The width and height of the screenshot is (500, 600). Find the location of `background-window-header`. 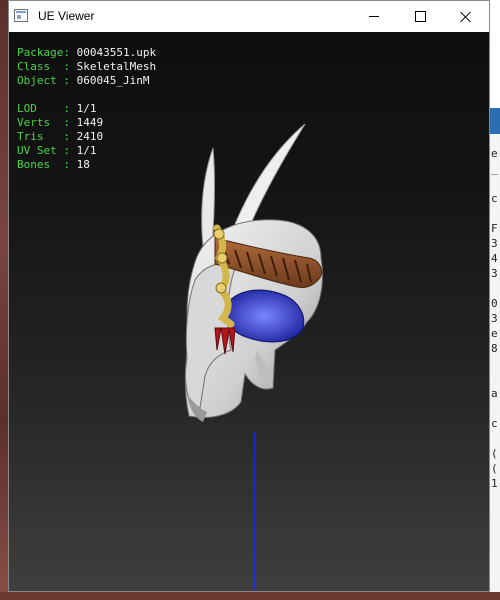

background-window-header is located at coordinates (495, 54).